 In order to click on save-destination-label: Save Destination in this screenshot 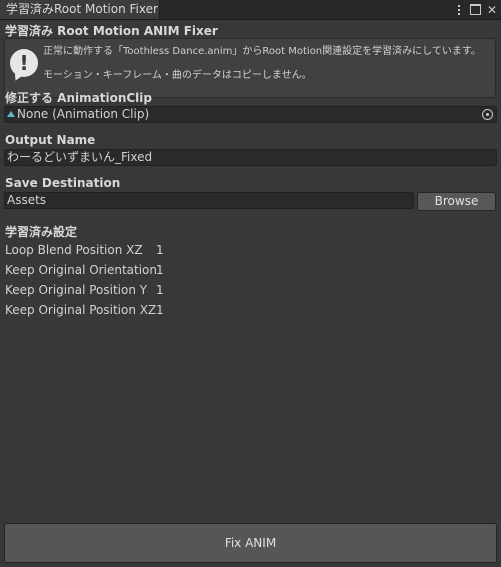, I will do `click(63, 183)`.